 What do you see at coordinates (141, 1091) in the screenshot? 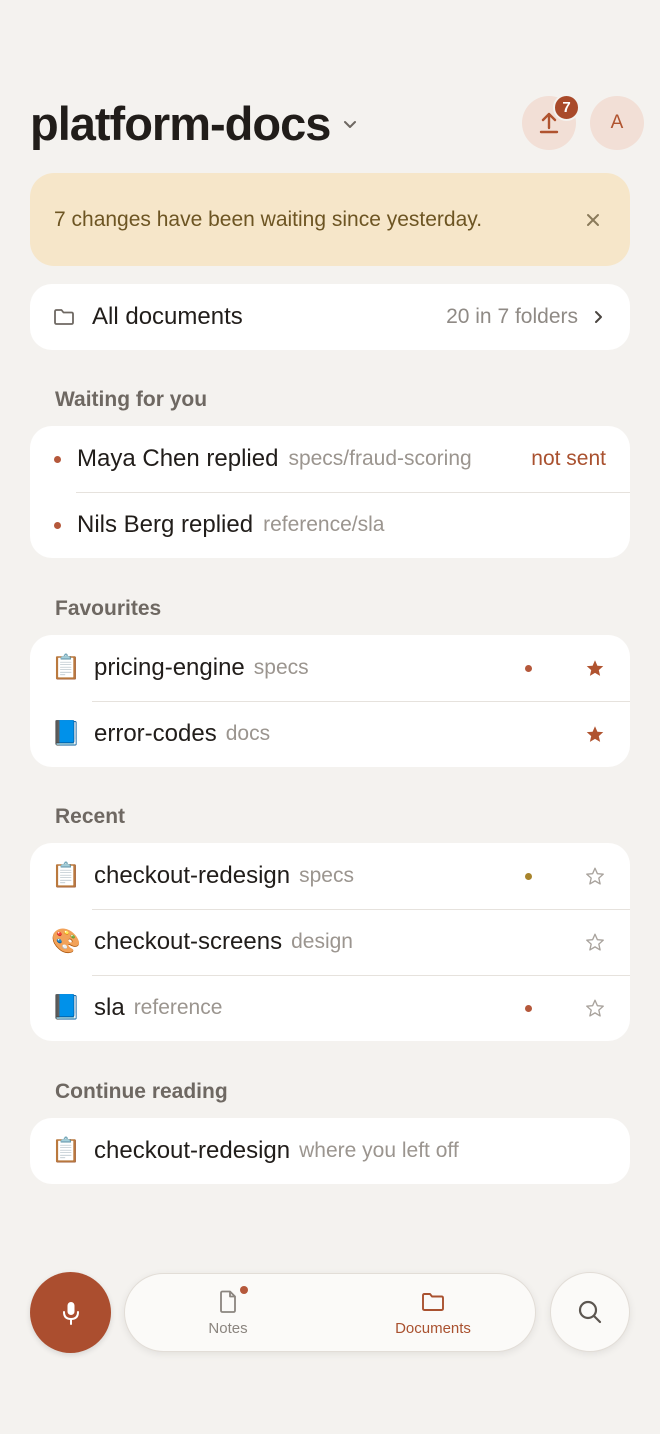
I see `section-continue-label: Continue reading` at bounding box center [141, 1091].